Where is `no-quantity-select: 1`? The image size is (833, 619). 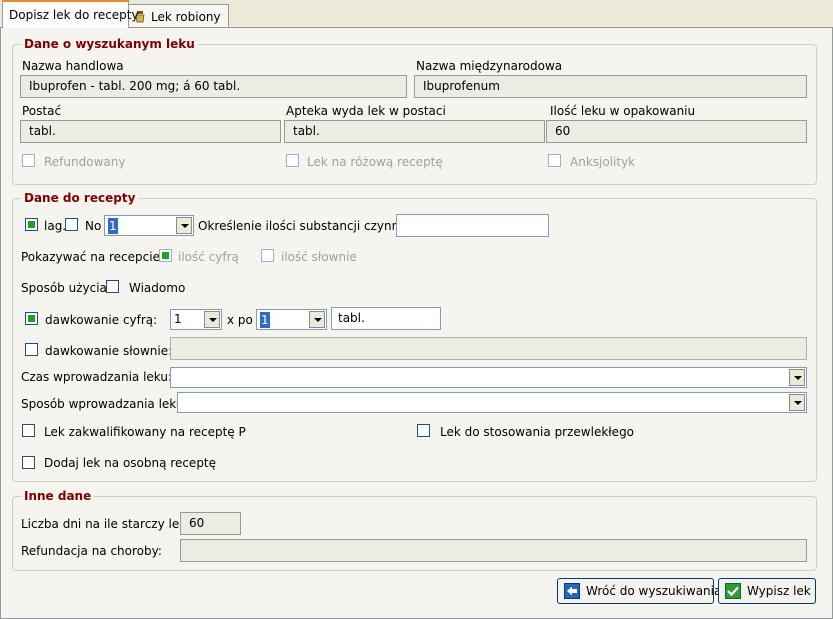 no-quantity-select: 1 is located at coordinates (149, 225).